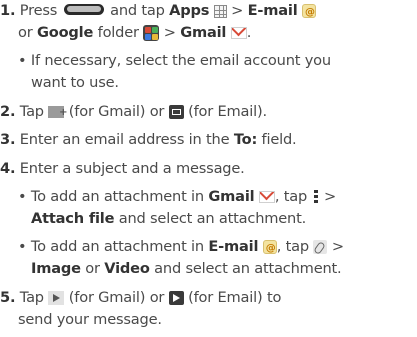 This screenshot has height=337, width=417. Describe the element at coordinates (73, 218) in the screenshot. I see `attach-file-label: Attach file` at that location.